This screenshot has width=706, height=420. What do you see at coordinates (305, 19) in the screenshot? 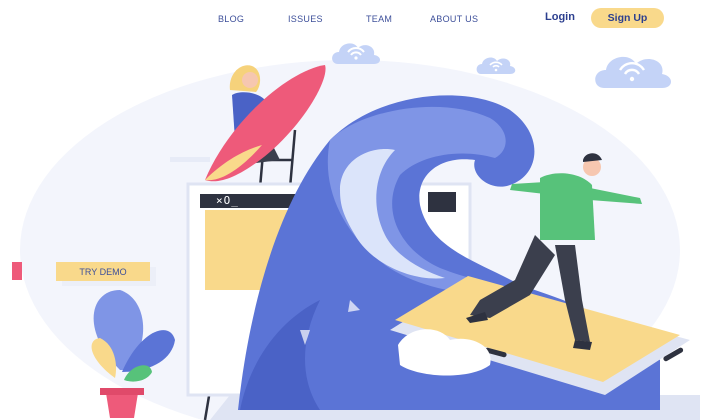
I see `nav-link-issues: ISSUES` at bounding box center [305, 19].